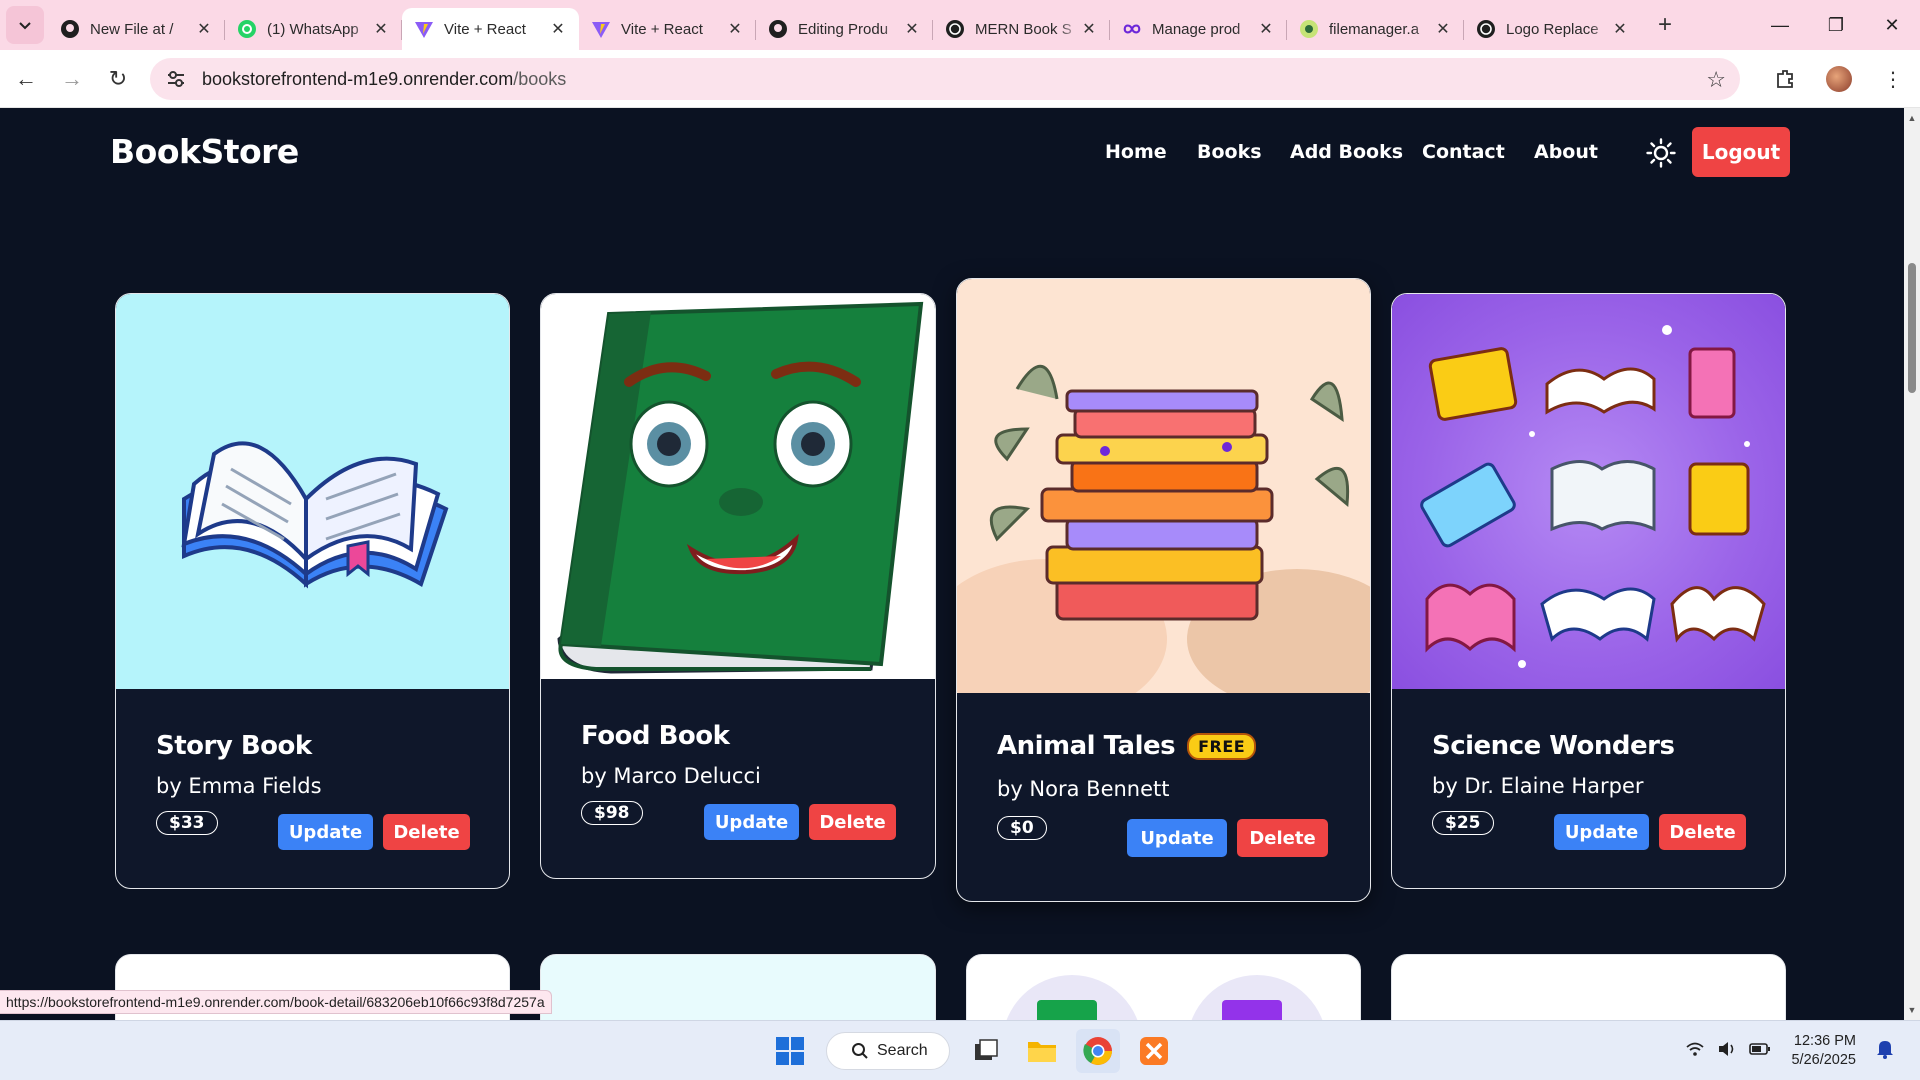 The image size is (1920, 1080). What do you see at coordinates (1154, 1051) in the screenshot?
I see `xampp-icon` at bounding box center [1154, 1051].